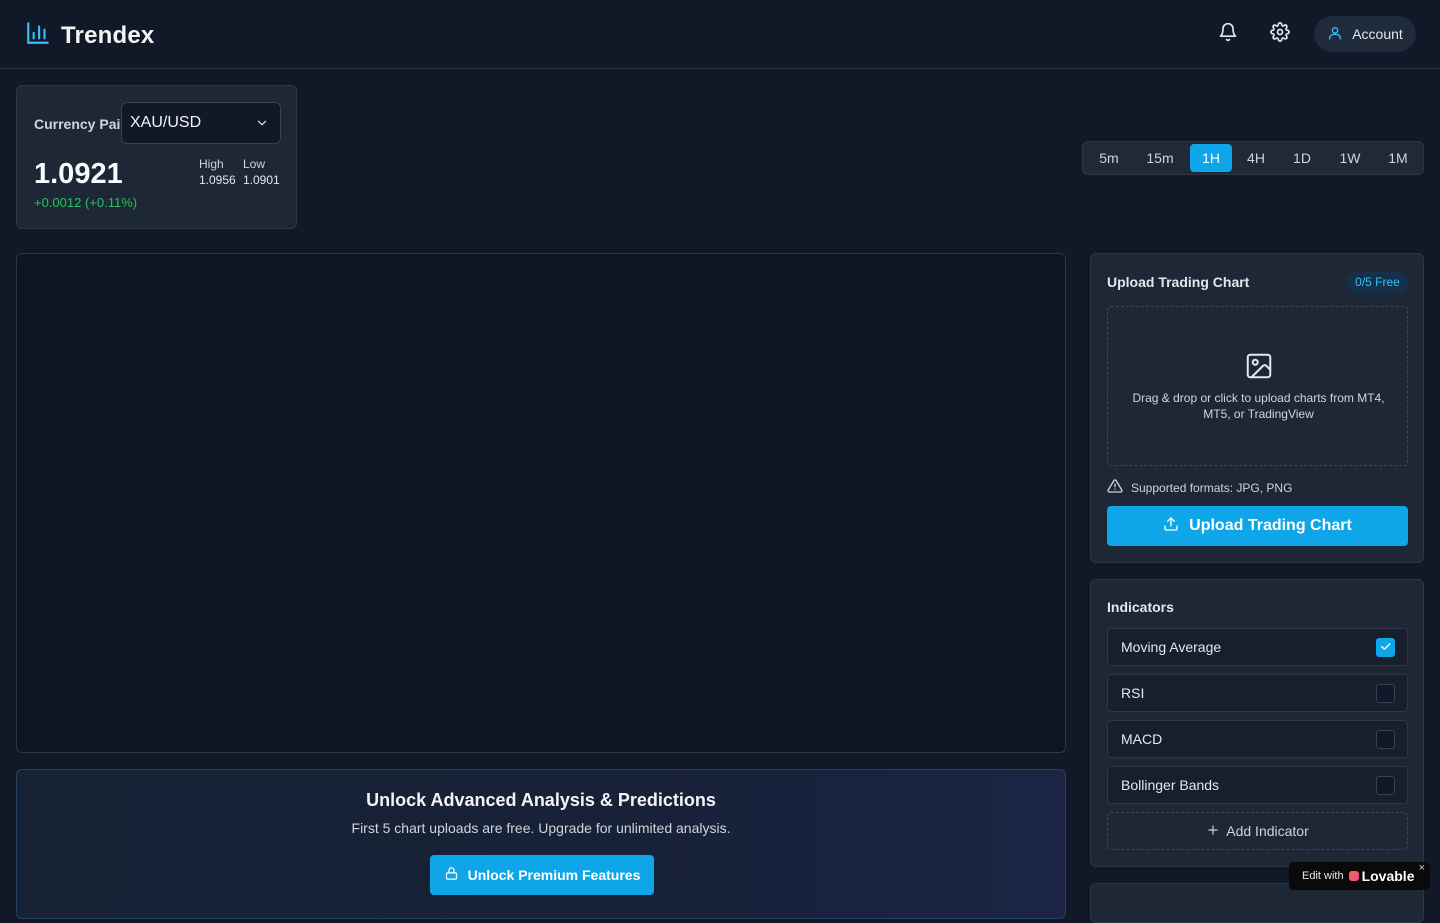 The width and height of the screenshot is (1440, 923). I want to click on currency-pair-select: XAU/USD, so click(201, 123).